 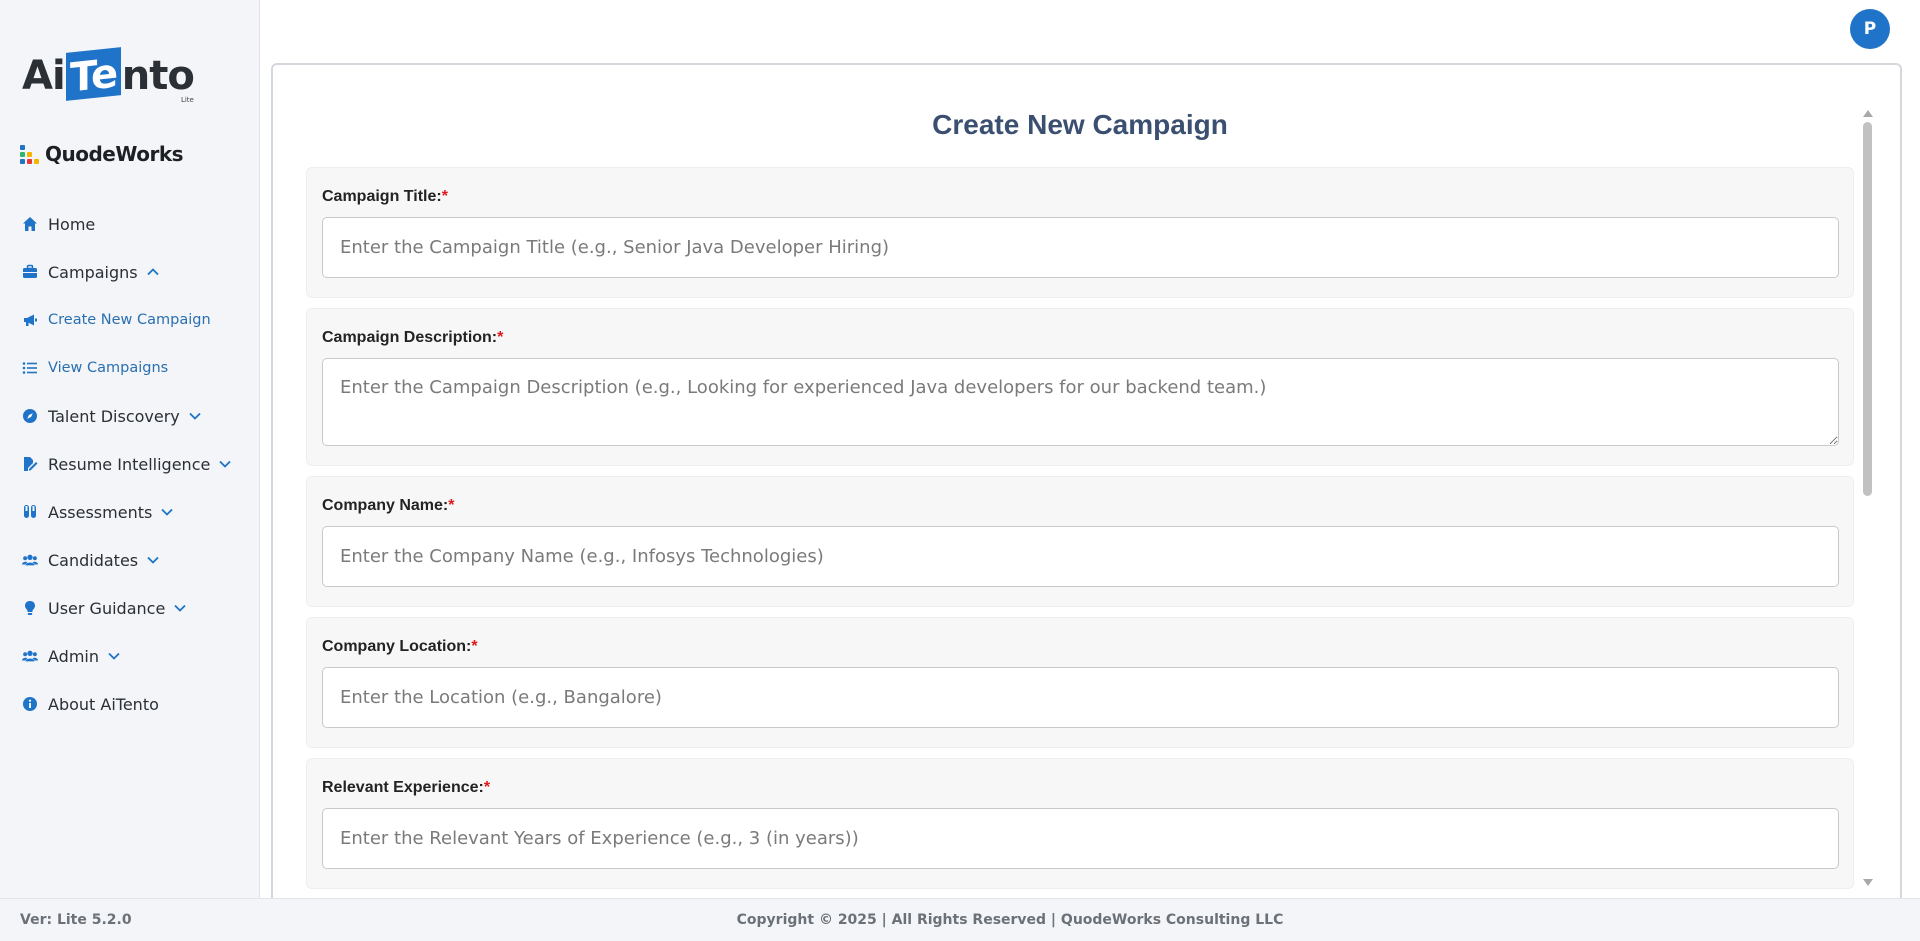 What do you see at coordinates (413, 337) in the screenshot?
I see `campaign-description-label: Campaign Description:*` at bounding box center [413, 337].